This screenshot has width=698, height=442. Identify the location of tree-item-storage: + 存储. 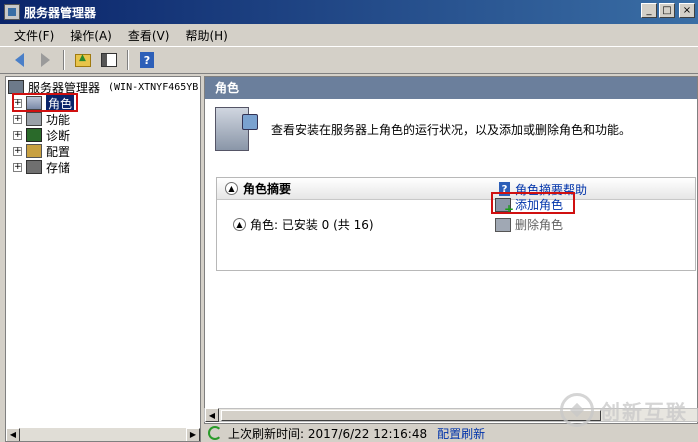
(41, 167).